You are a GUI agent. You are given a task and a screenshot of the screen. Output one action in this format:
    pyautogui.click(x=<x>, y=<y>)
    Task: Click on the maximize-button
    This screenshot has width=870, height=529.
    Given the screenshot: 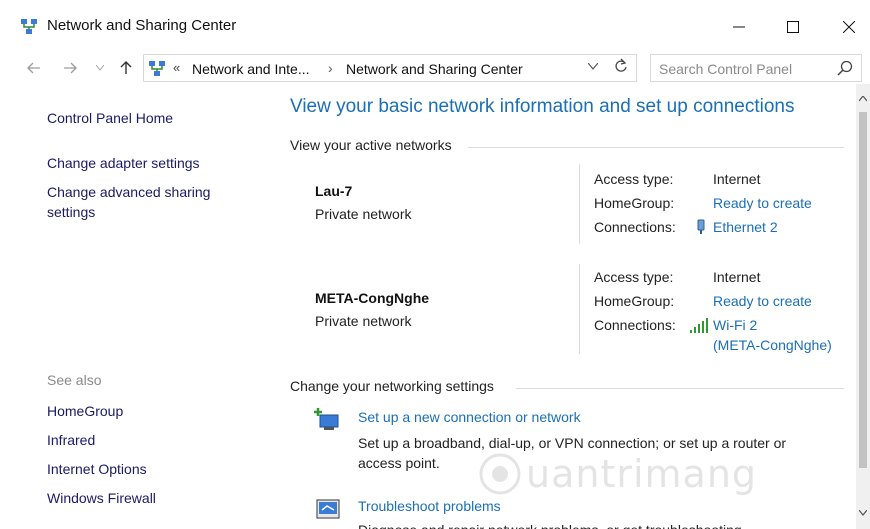 What is the action you would take?
    pyautogui.click(x=793, y=27)
    